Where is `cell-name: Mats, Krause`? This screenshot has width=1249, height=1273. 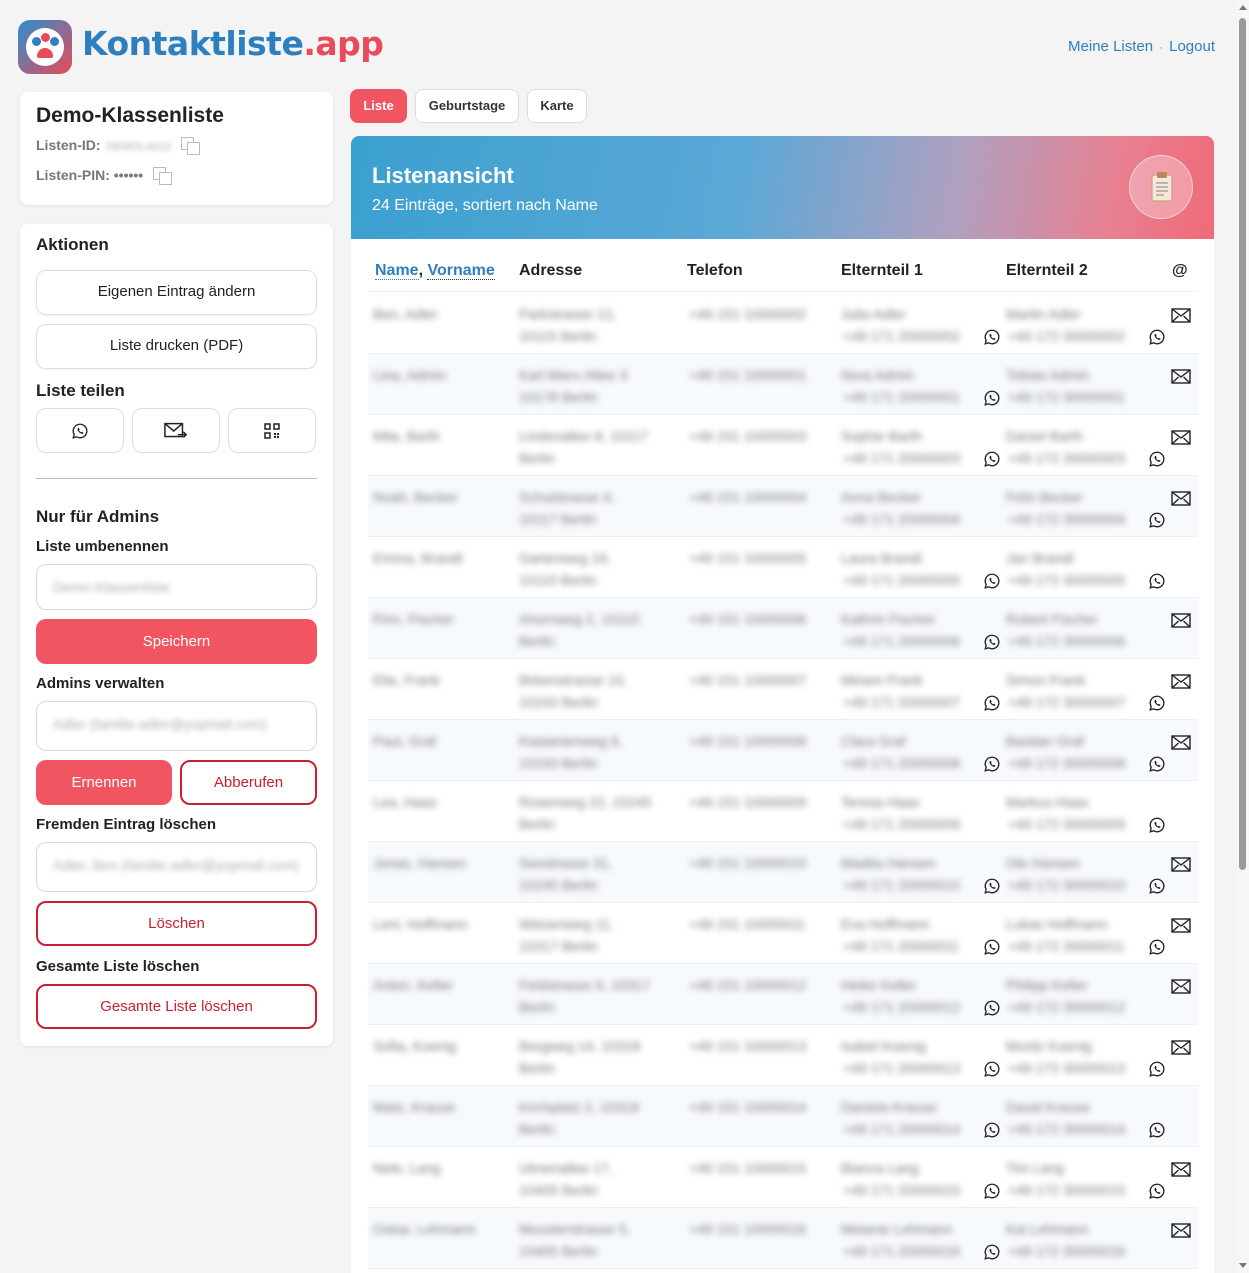
cell-name: Mats, Krause is located at coordinates (414, 1107).